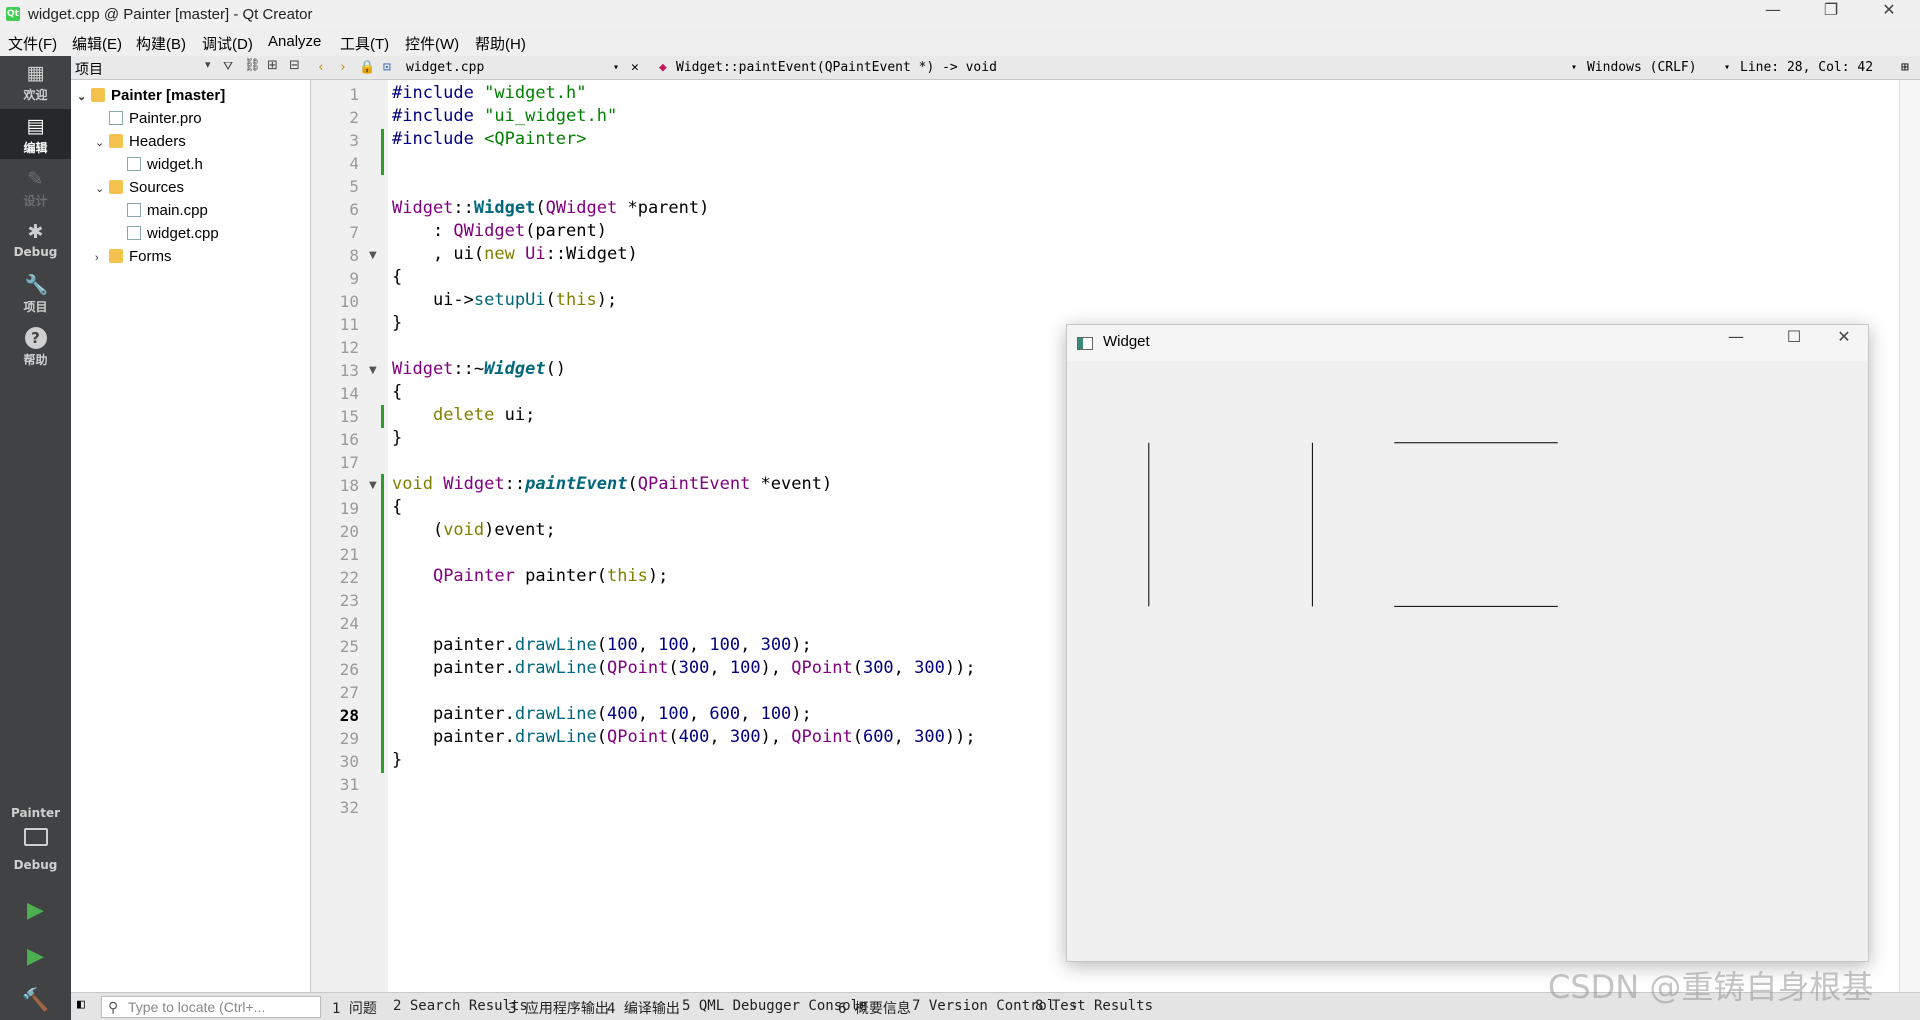 The image size is (1920, 1020). Describe the element at coordinates (35, 956) in the screenshot. I see `debug-run-icon: ▶` at that location.